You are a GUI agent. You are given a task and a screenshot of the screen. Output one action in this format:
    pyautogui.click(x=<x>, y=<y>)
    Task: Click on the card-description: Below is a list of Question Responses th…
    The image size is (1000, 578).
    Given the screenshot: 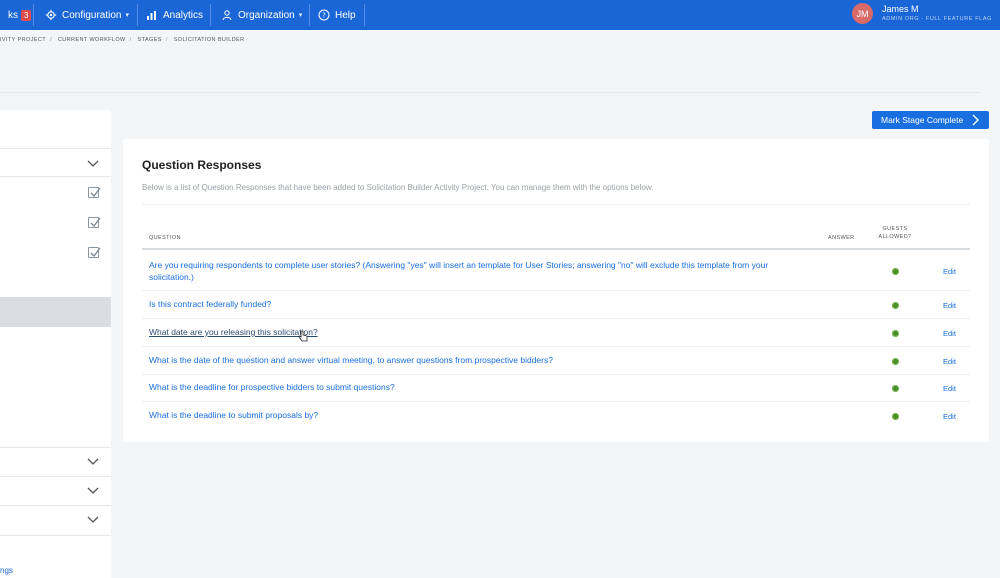 What is the action you would take?
    pyautogui.click(x=398, y=187)
    